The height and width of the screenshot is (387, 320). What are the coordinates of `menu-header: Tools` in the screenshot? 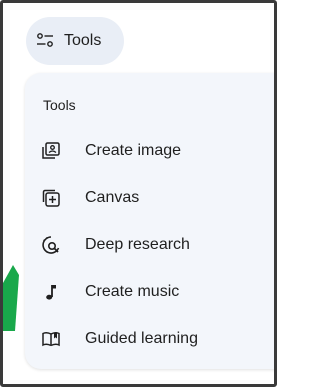 It's located at (59, 105).